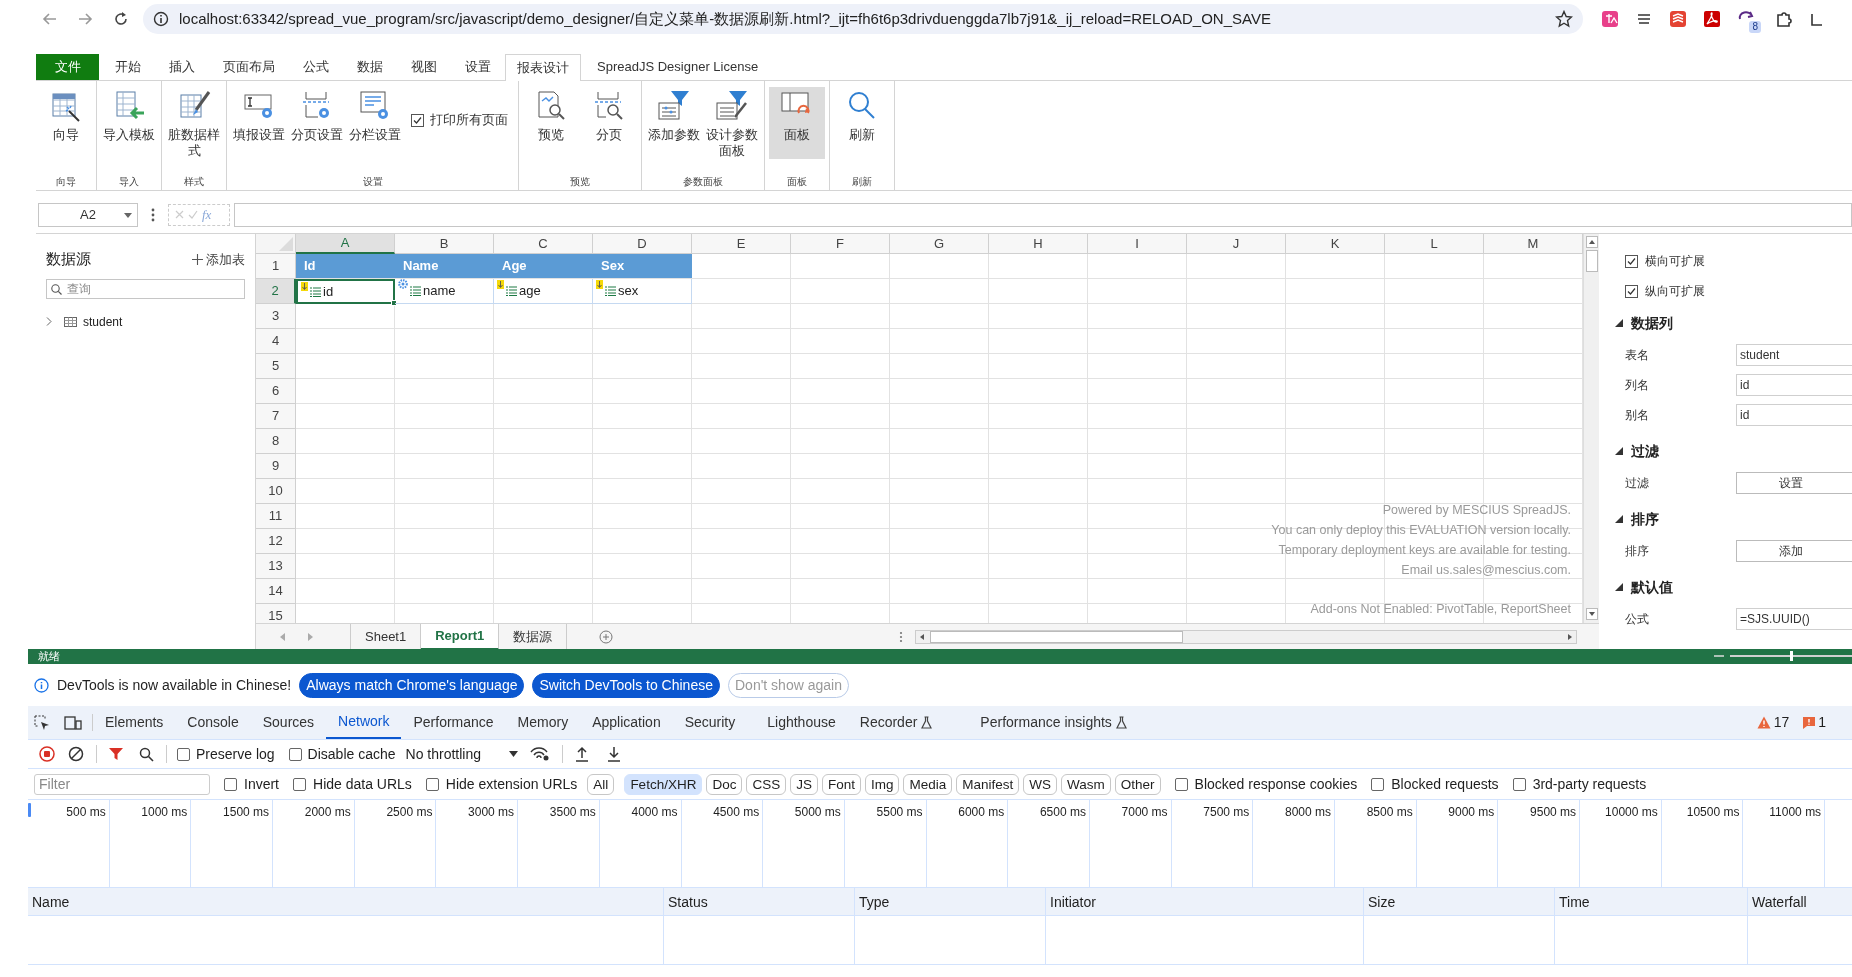 The image size is (1852, 977). What do you see at coordinates (606, 636) in the screenshot?
I see `add-sheet-icon` at bounding box center [606, 636].